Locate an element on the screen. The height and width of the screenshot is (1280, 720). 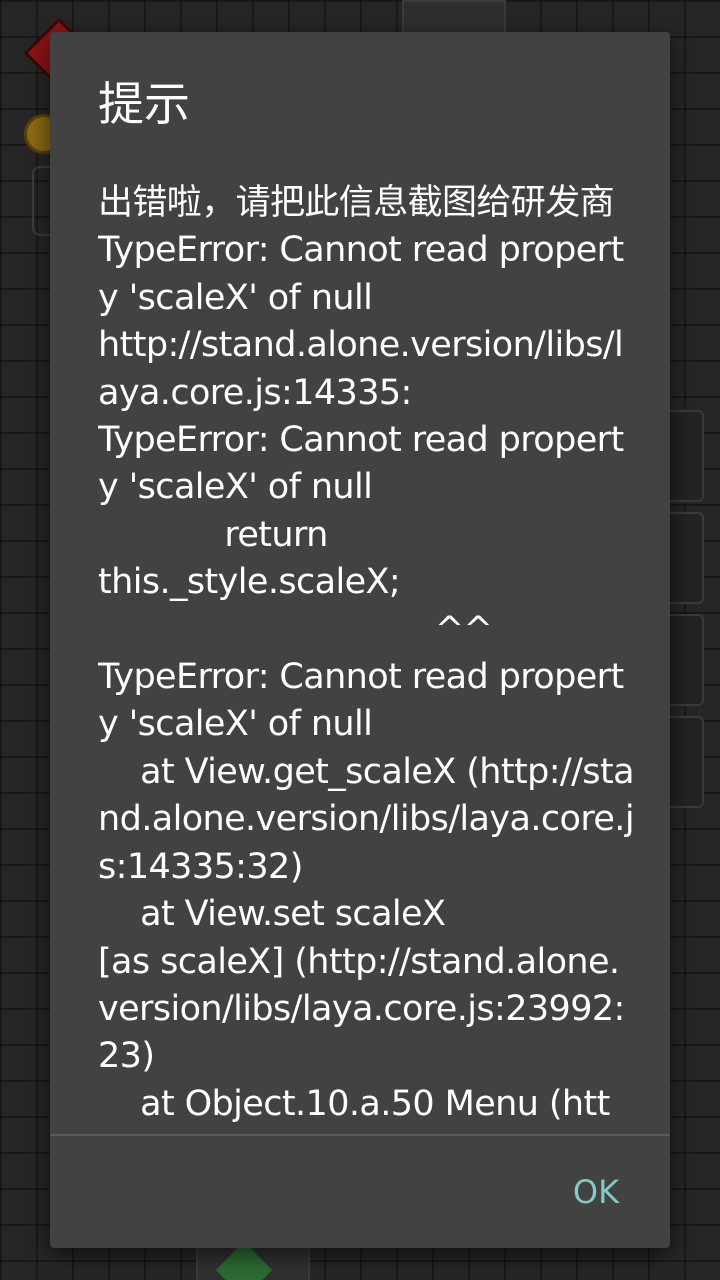
dialog-button-bar: OK is located at coordinates (360, 1192).